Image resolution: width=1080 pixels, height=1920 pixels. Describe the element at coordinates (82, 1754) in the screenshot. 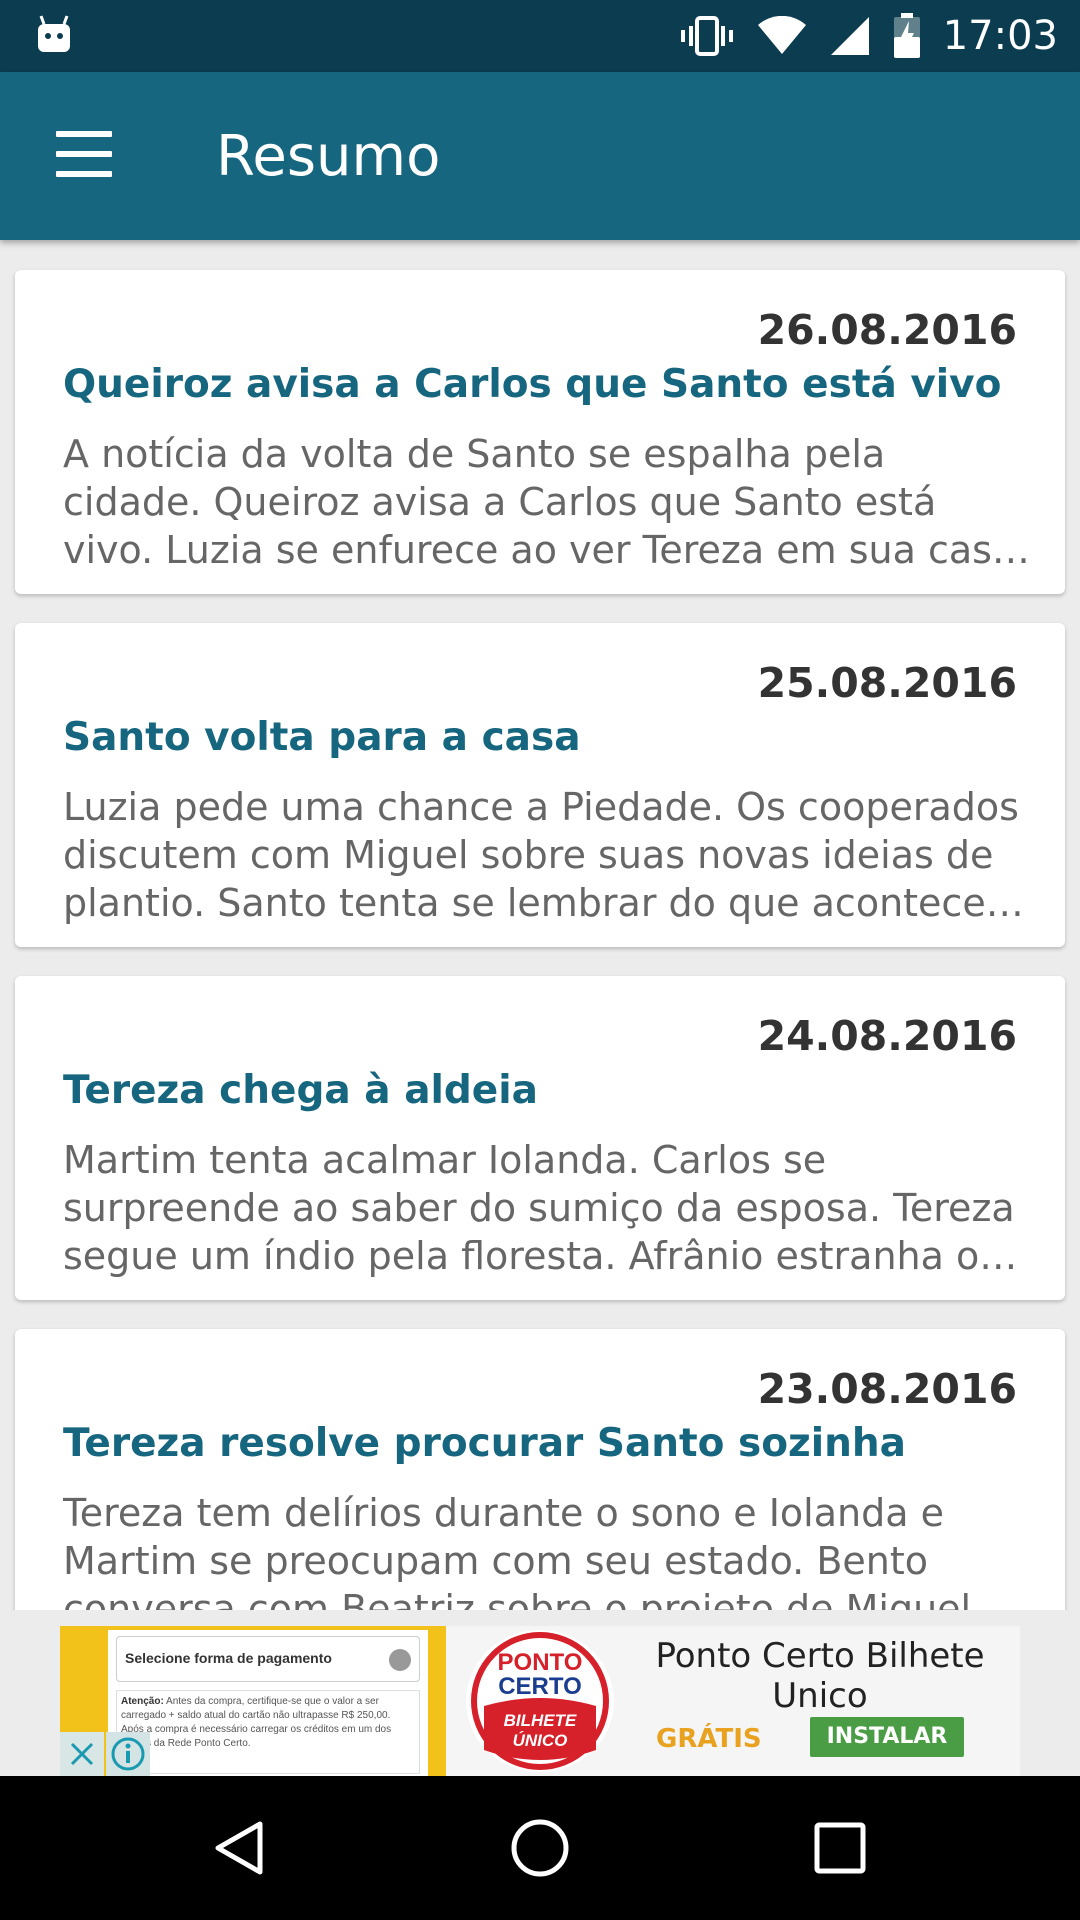

I see `close-icon` at that location.